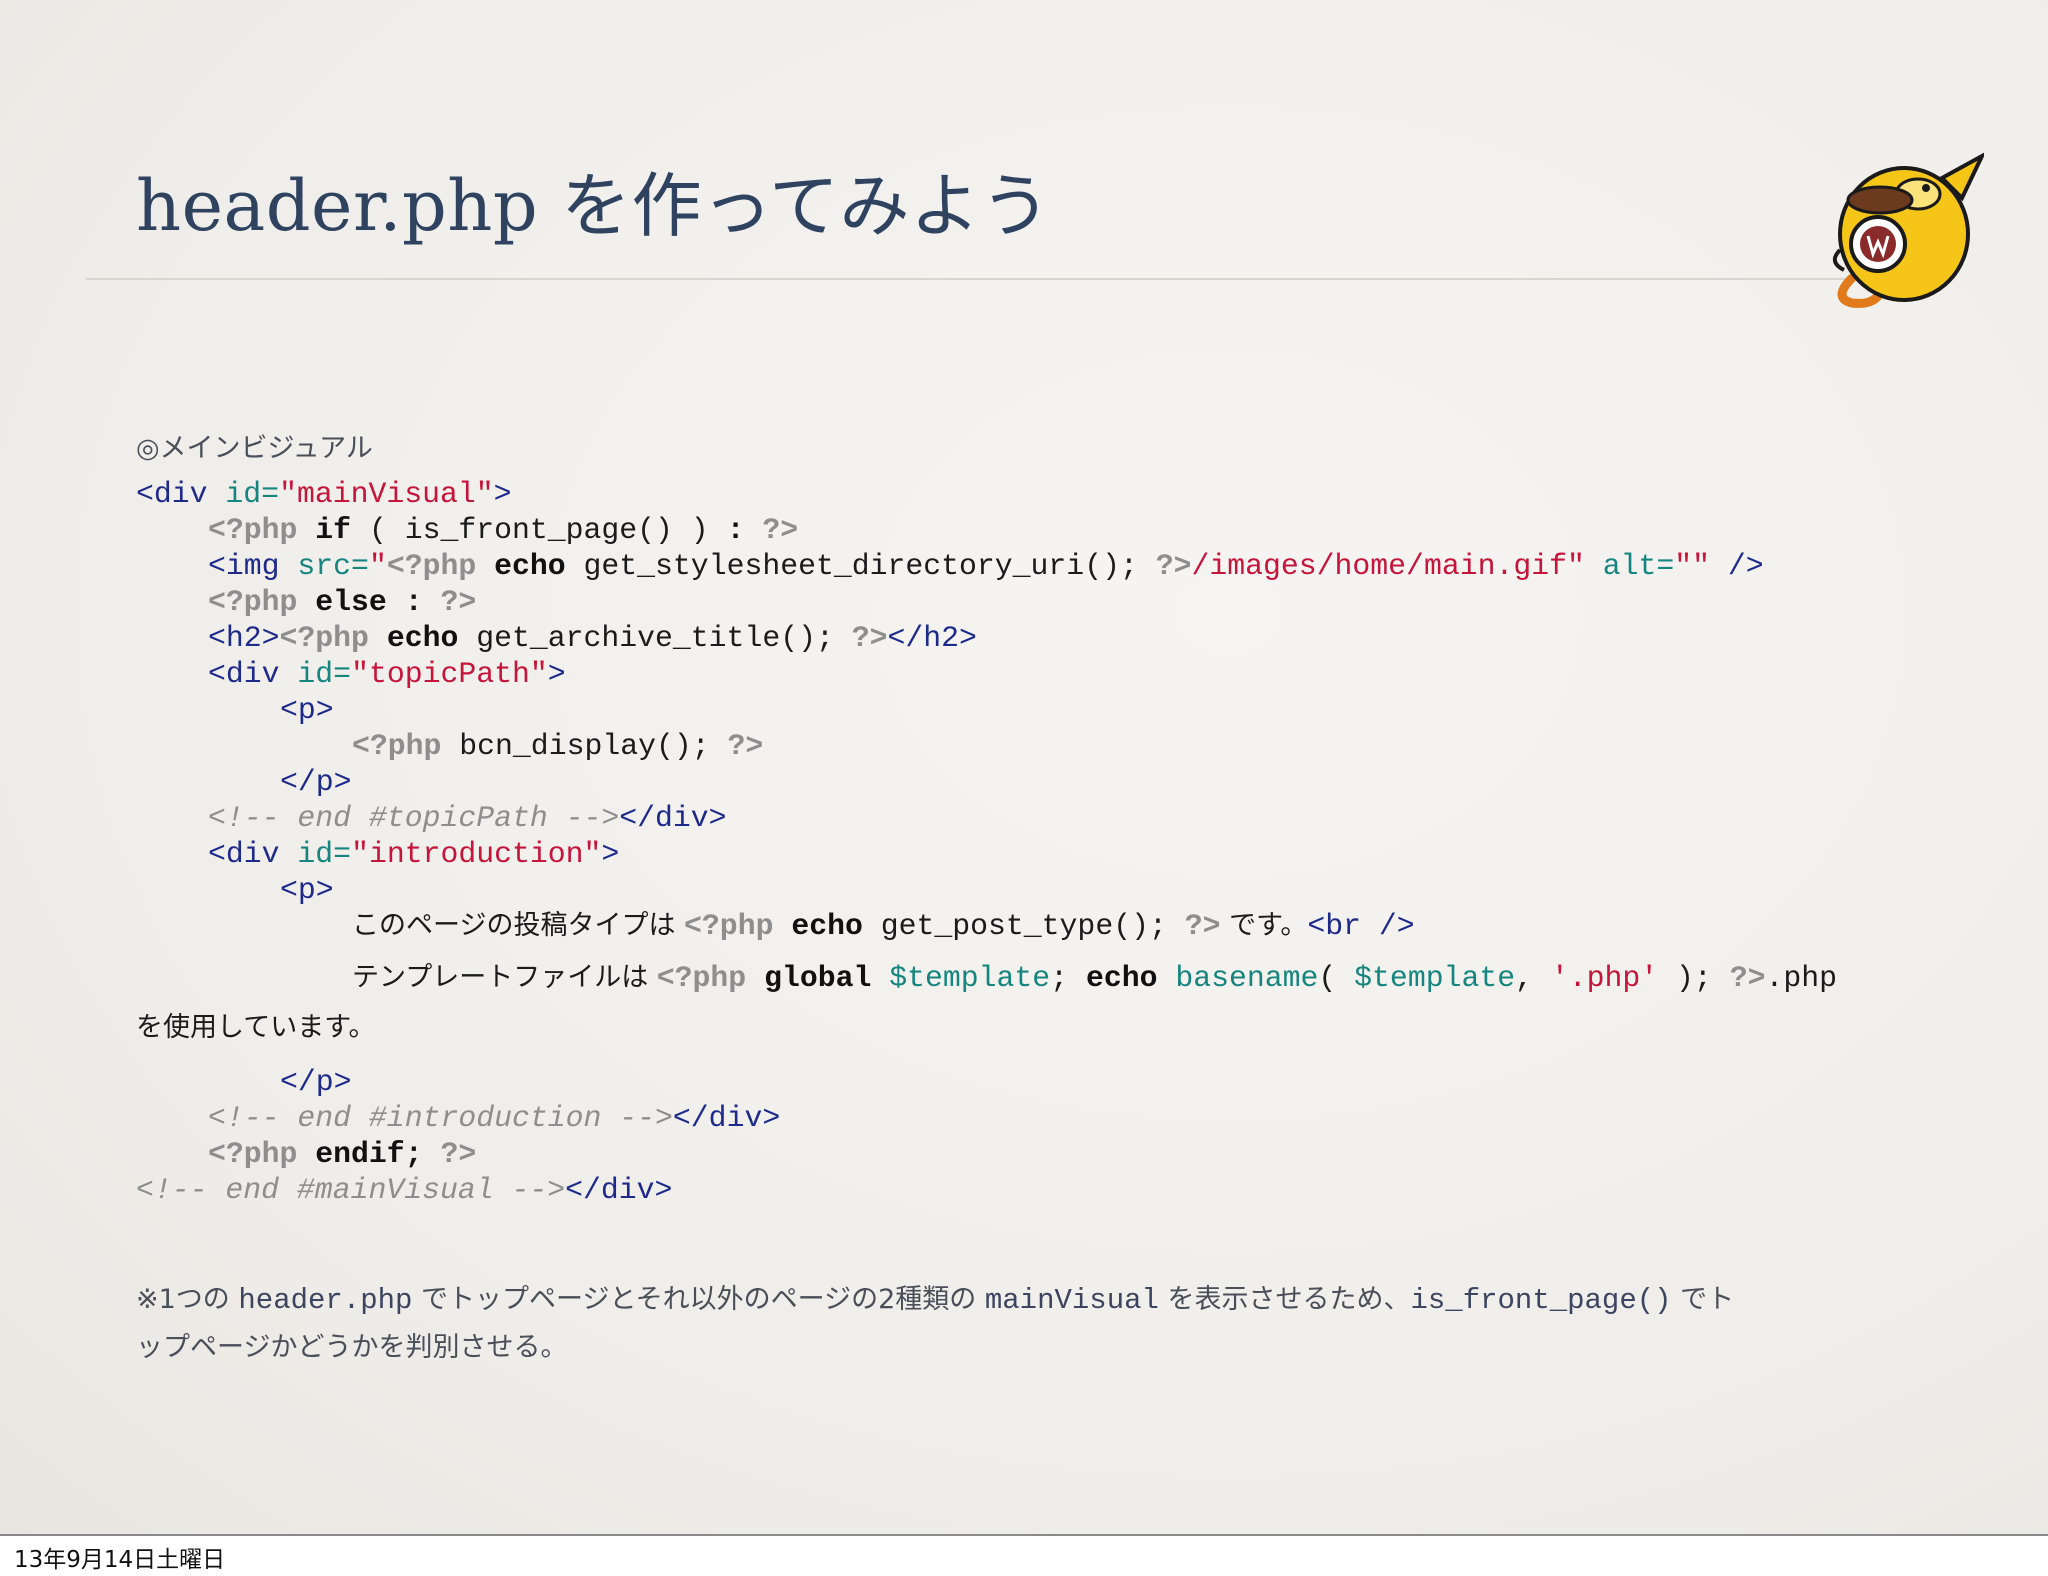  Describe the element at coordinates (333, 566) in the screenshot. I see `code-token: src=` at that location.